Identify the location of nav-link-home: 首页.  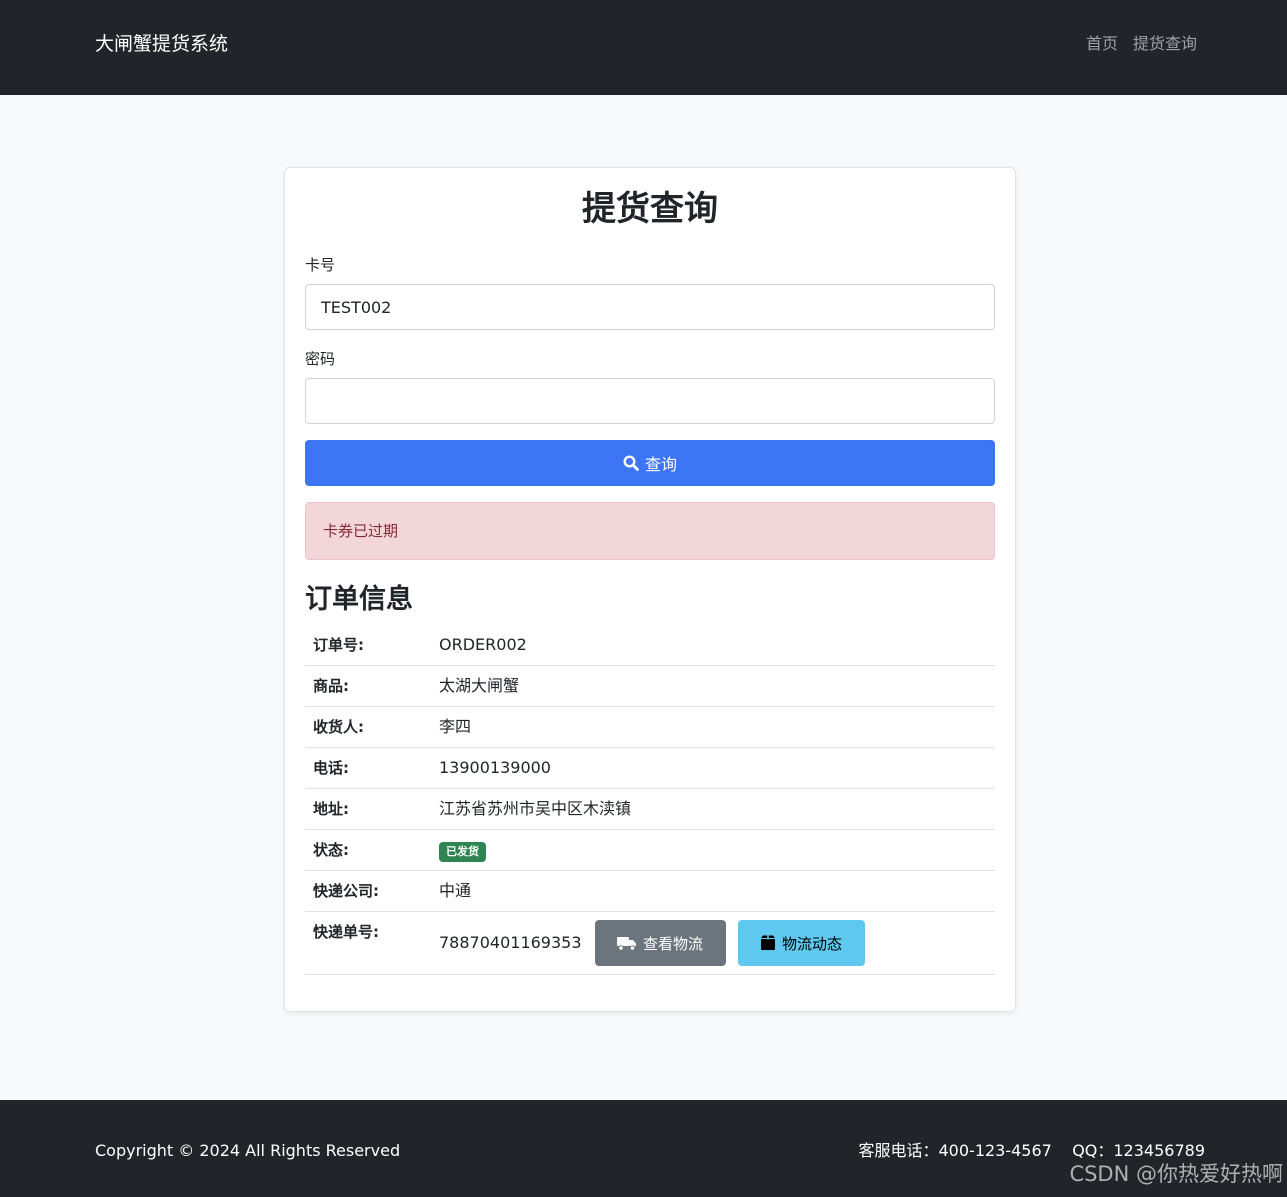
(1102, 44).